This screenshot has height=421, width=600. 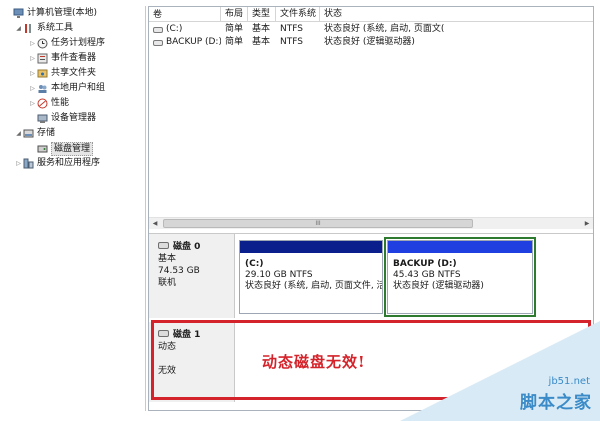 What do you see at coordinates (42, 118) in the screenshot?
I see `device-manager-icon` at bounding box center [42, 118].